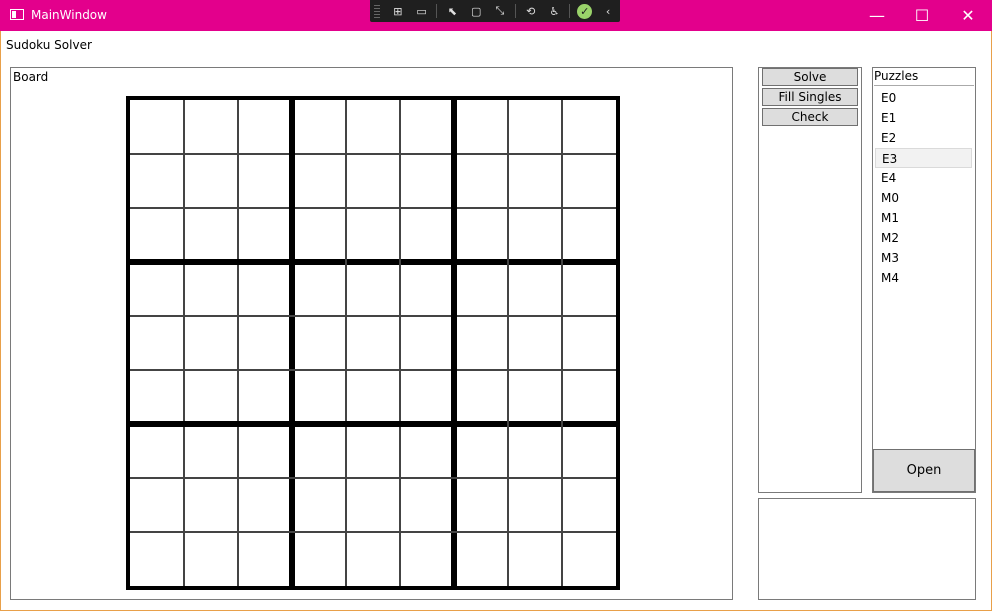 This screenshot has height=611, width=992. Describe the element at coordinates (924, 470) in the screenshot. I see `open-button: Open` at that location.